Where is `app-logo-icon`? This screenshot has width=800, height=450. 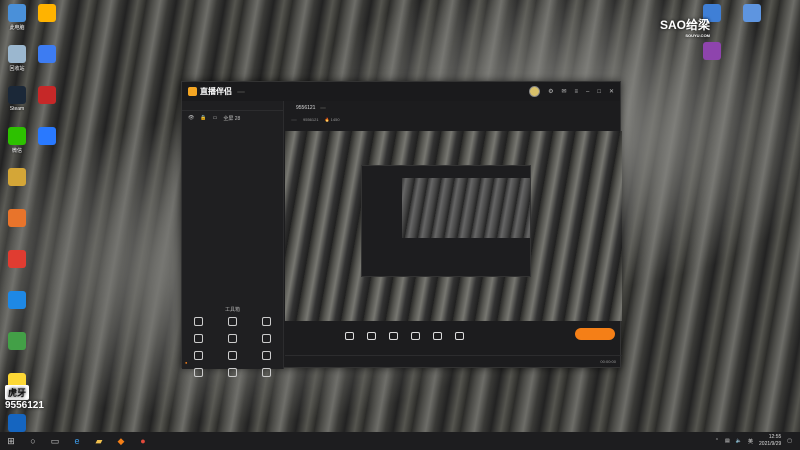
app-logo-icon is located at coordinates (192, 91).